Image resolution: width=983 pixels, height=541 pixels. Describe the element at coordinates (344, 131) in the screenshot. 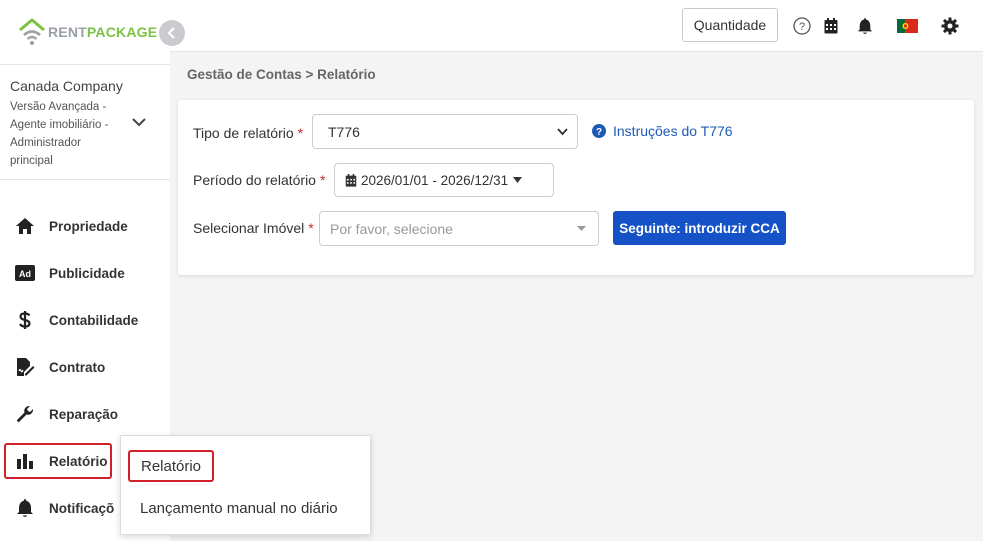

I see `report-type-value: T776` at that location.